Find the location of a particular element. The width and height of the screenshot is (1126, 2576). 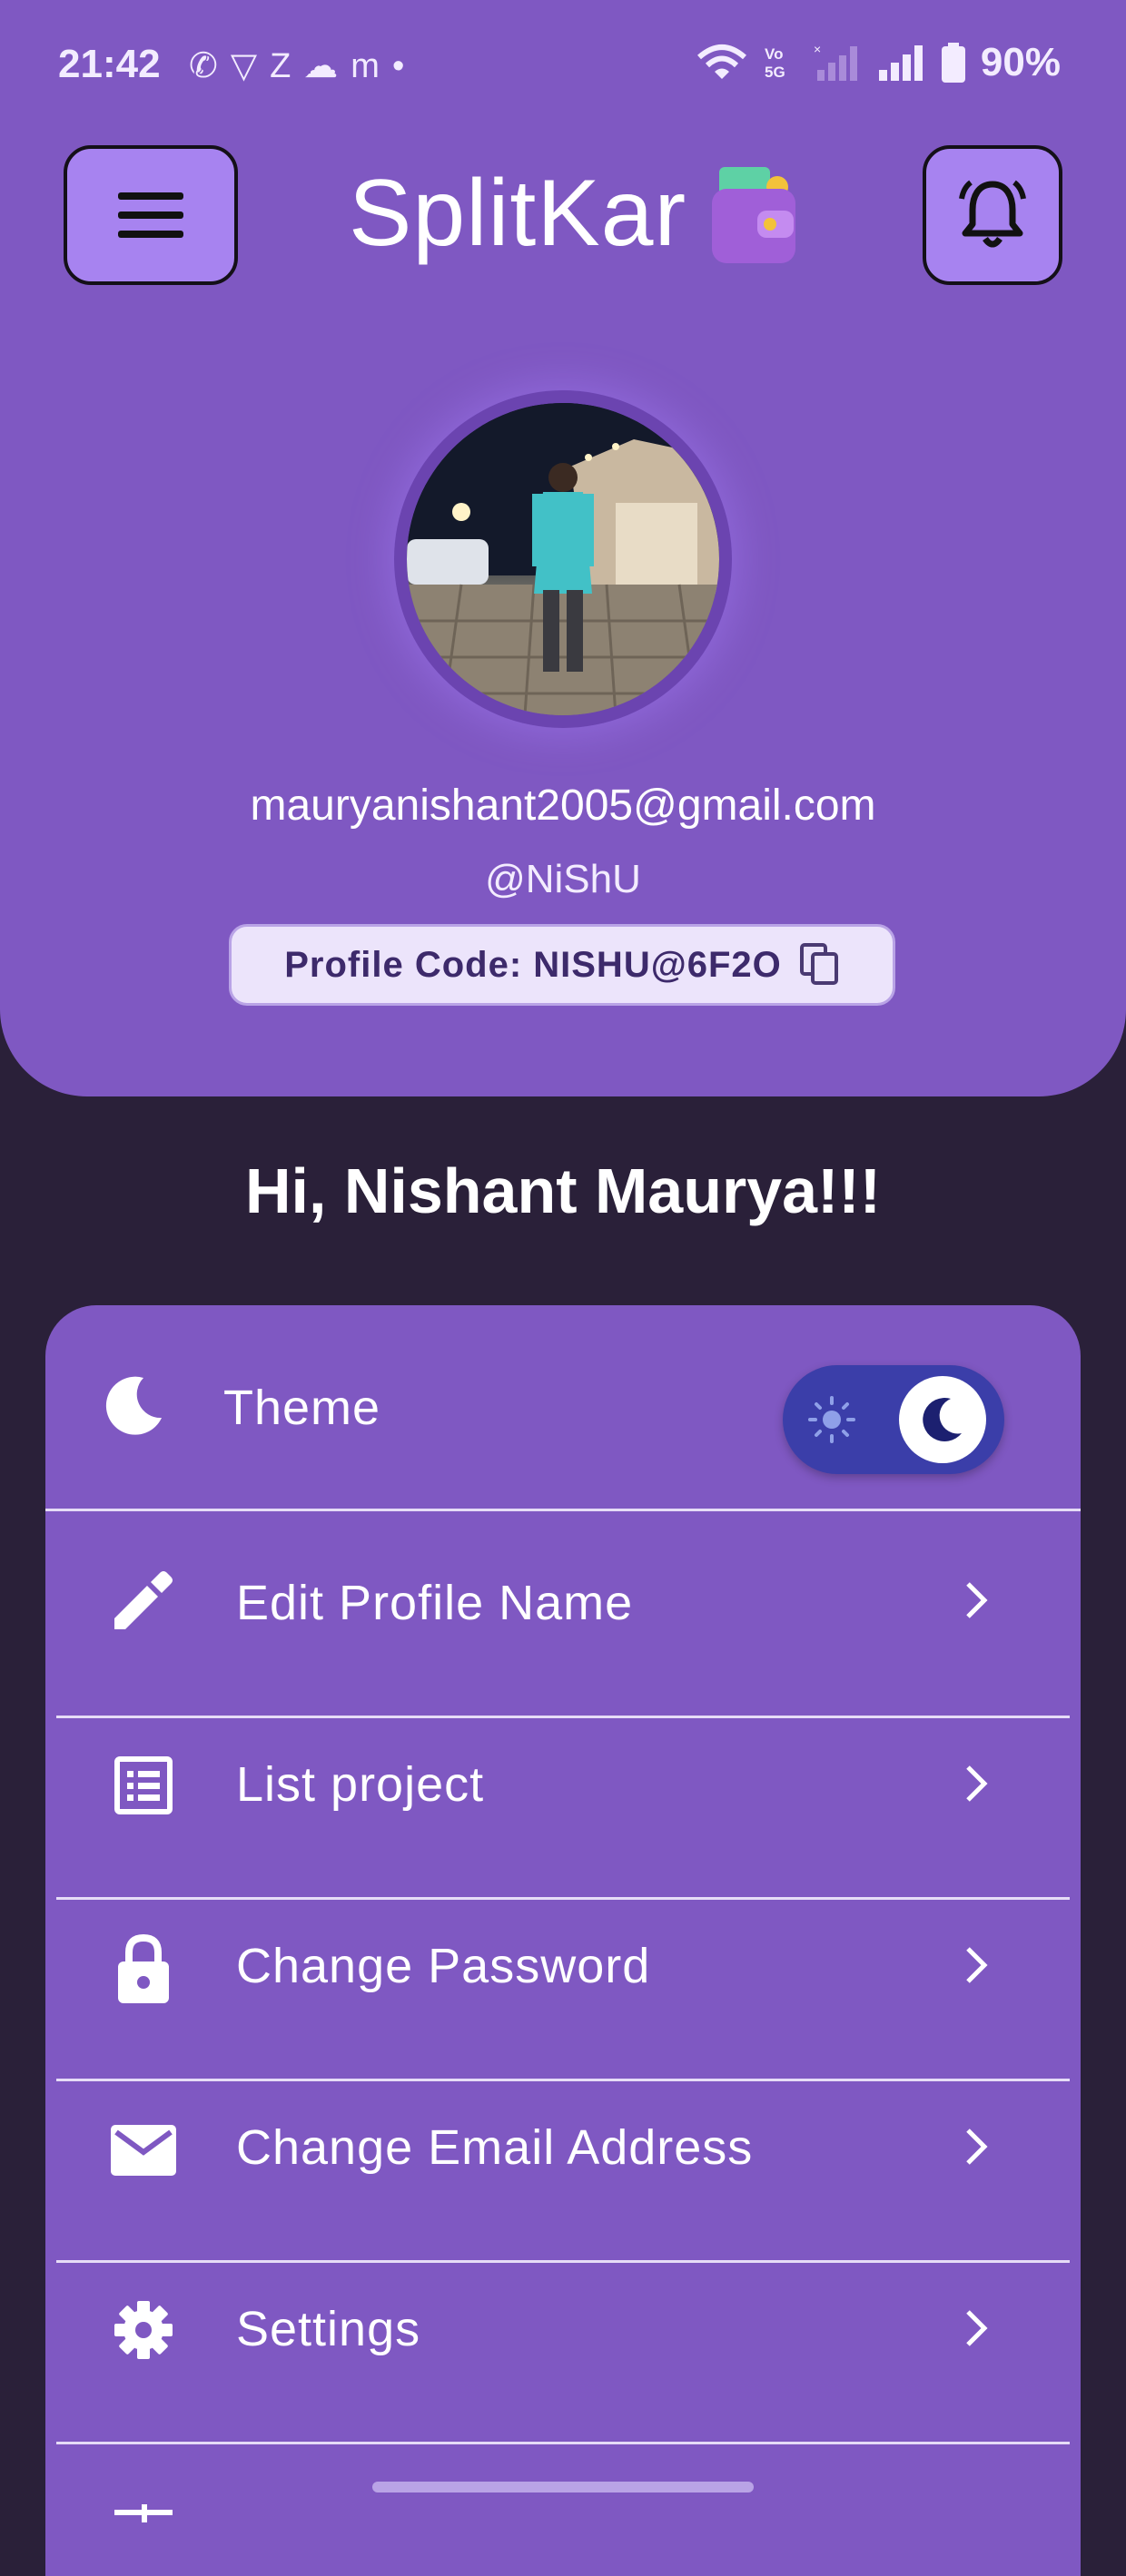

menu-item-label: Change Password is located at coordinates (443, 1966).